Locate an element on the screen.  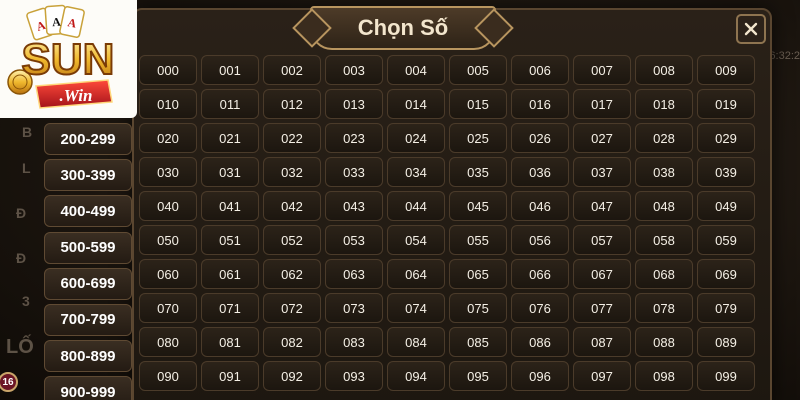
number-cell: 082 is located at coordinates (292, 342).